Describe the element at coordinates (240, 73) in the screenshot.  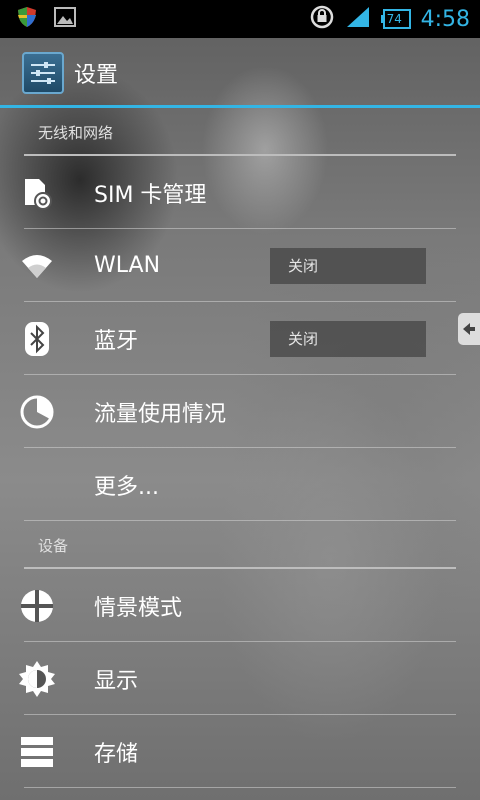
I see `action-bar: 设置` at that location.